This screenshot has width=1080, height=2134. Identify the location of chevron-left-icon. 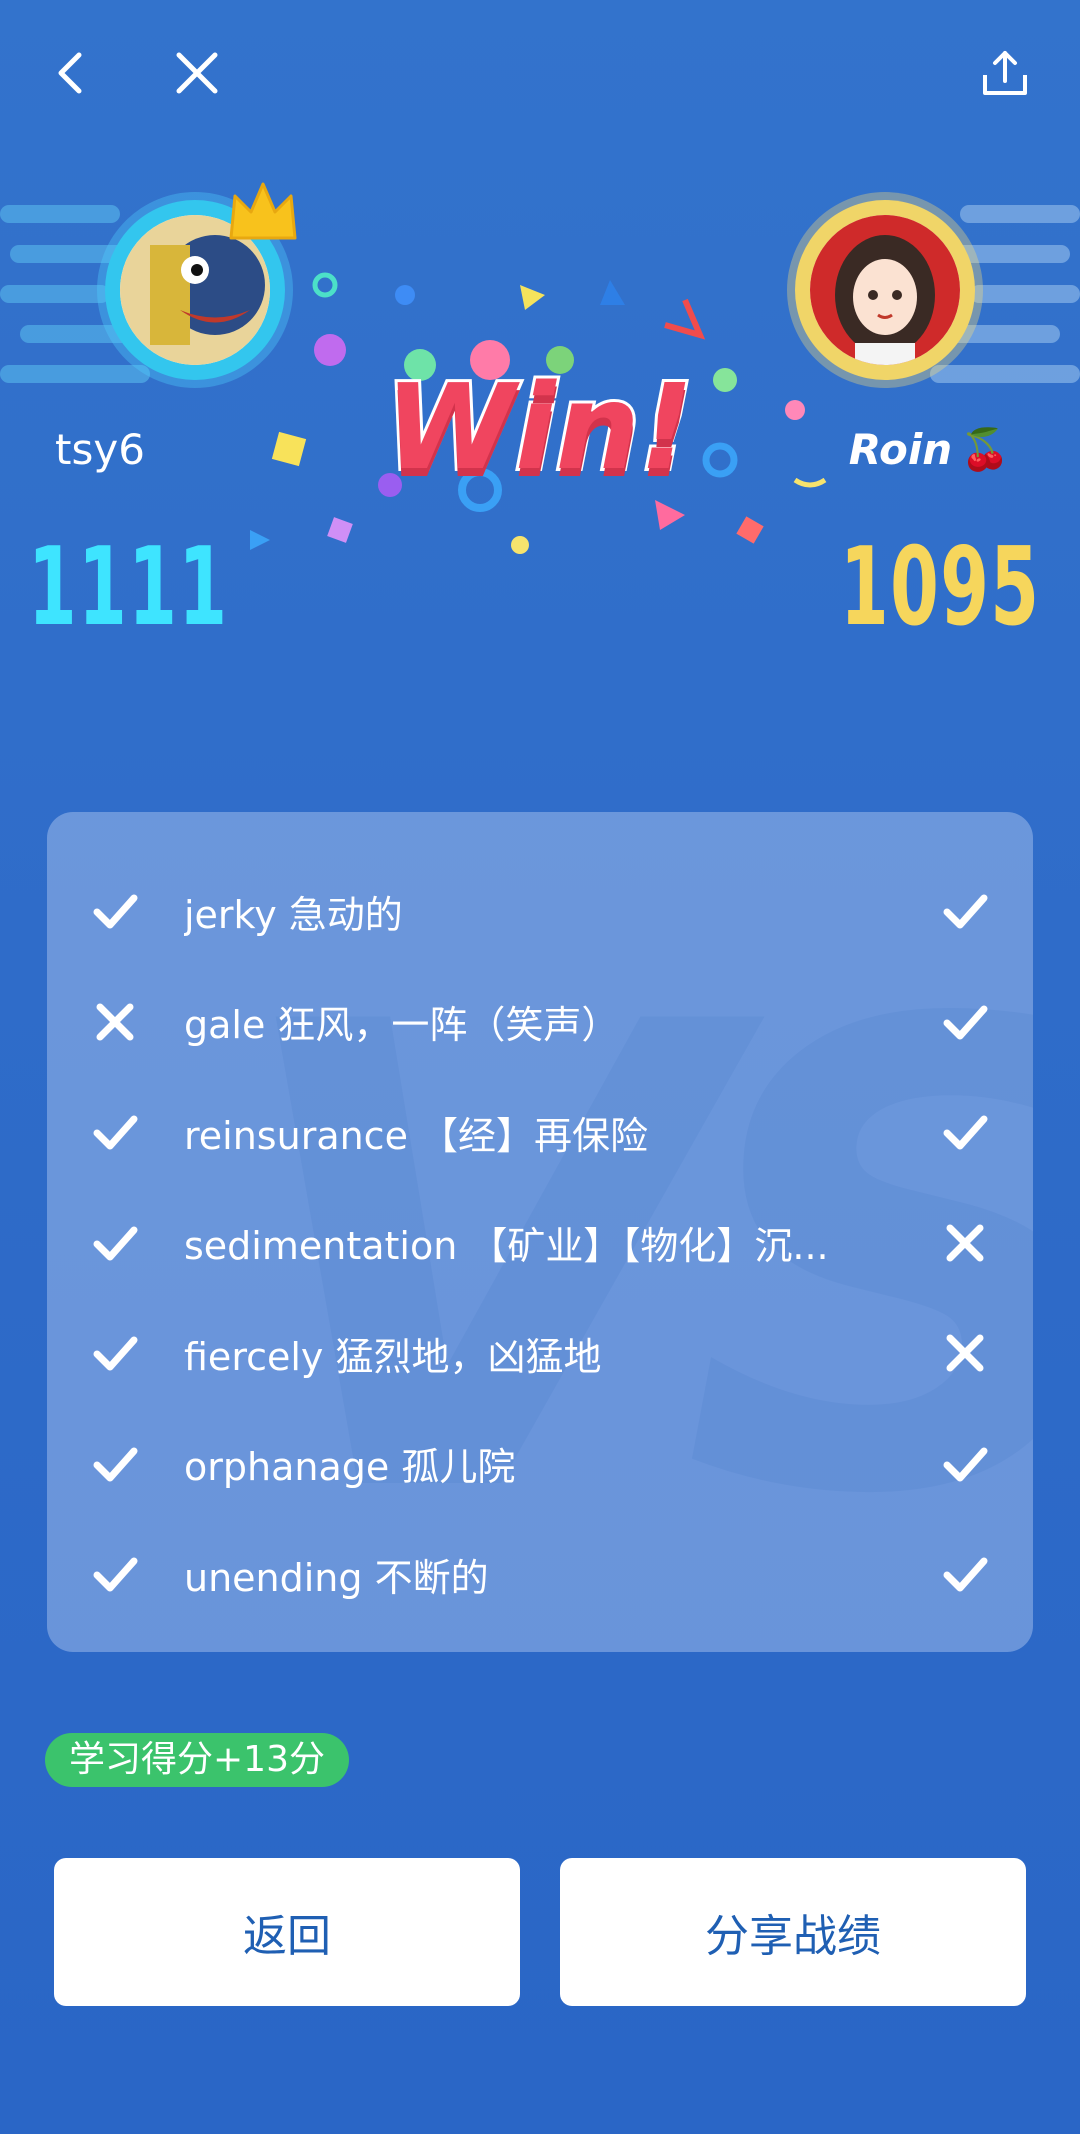
(70, 73).